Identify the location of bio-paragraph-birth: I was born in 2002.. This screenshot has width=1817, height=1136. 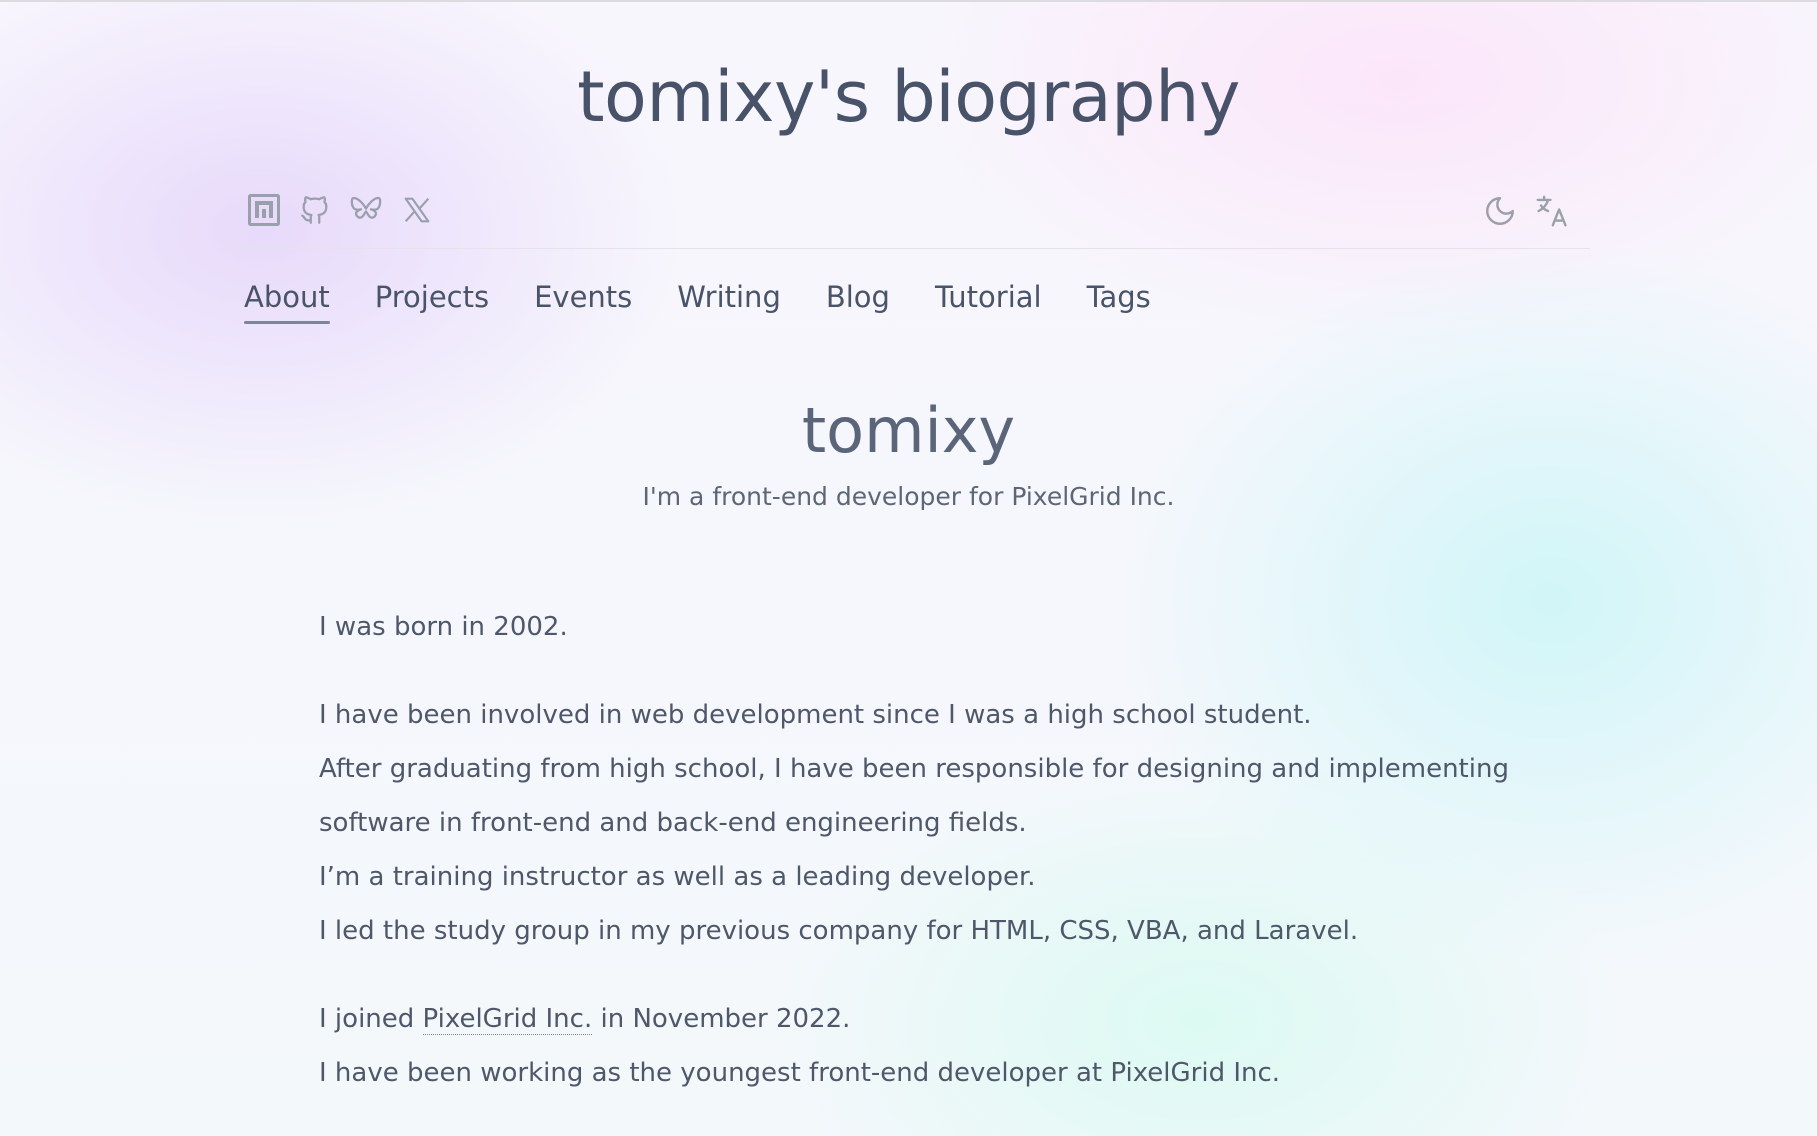
(919, 627).